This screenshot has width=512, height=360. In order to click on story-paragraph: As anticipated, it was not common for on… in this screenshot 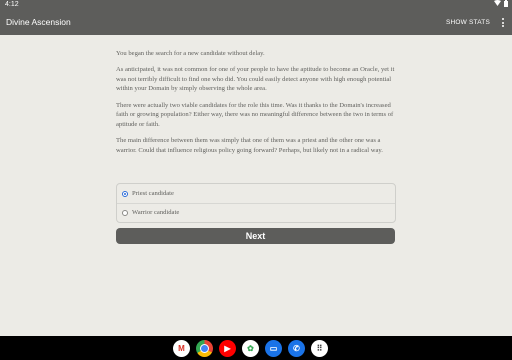, I will do `click(255, 79)`.